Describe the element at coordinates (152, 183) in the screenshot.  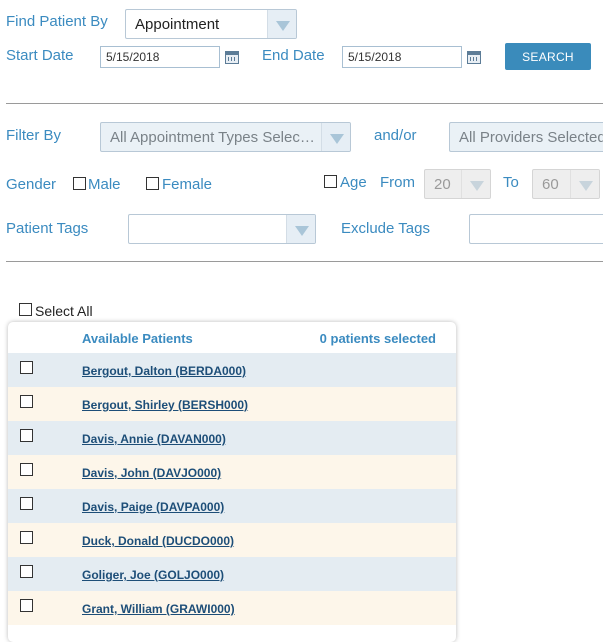
I see `female-checkbox` at that location.